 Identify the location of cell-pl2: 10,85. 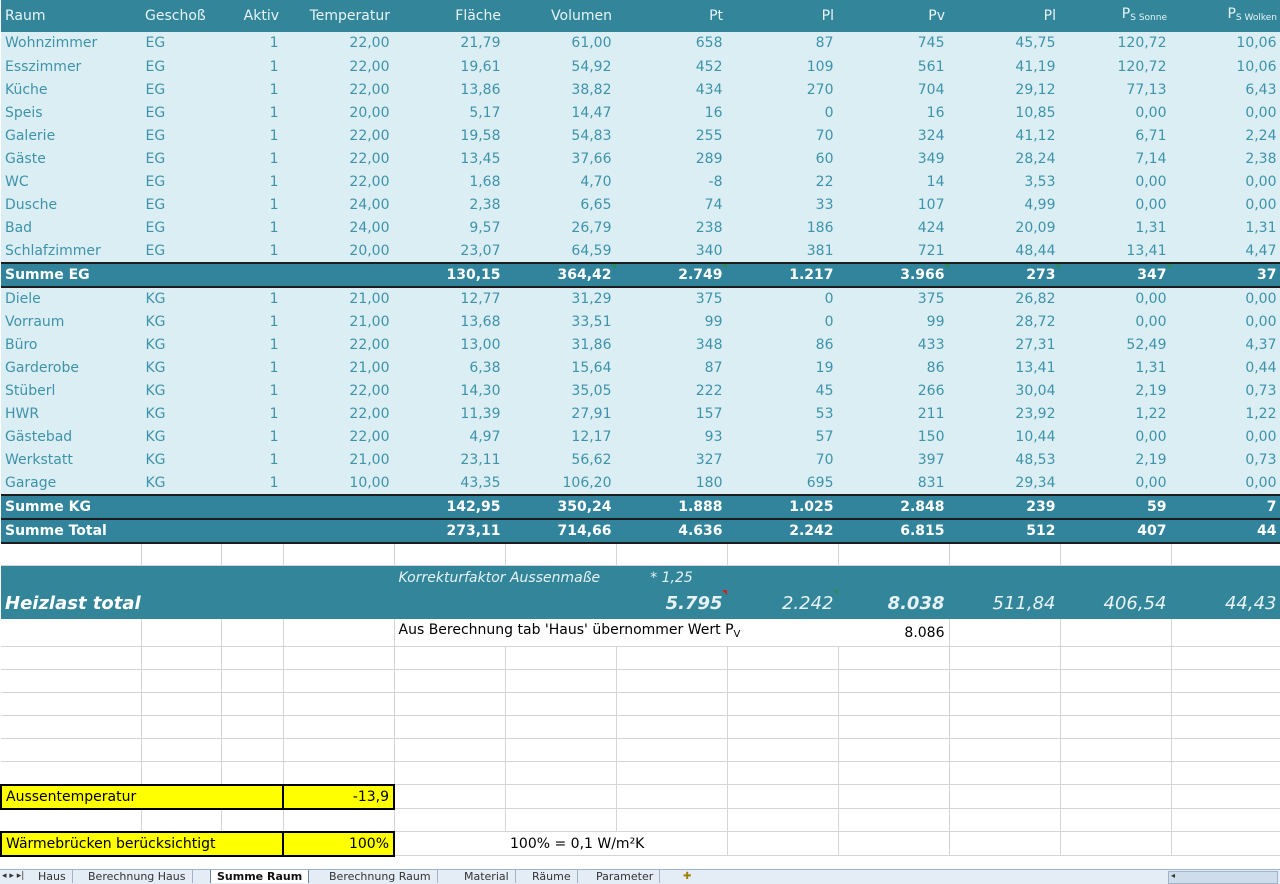
(1005, 113).